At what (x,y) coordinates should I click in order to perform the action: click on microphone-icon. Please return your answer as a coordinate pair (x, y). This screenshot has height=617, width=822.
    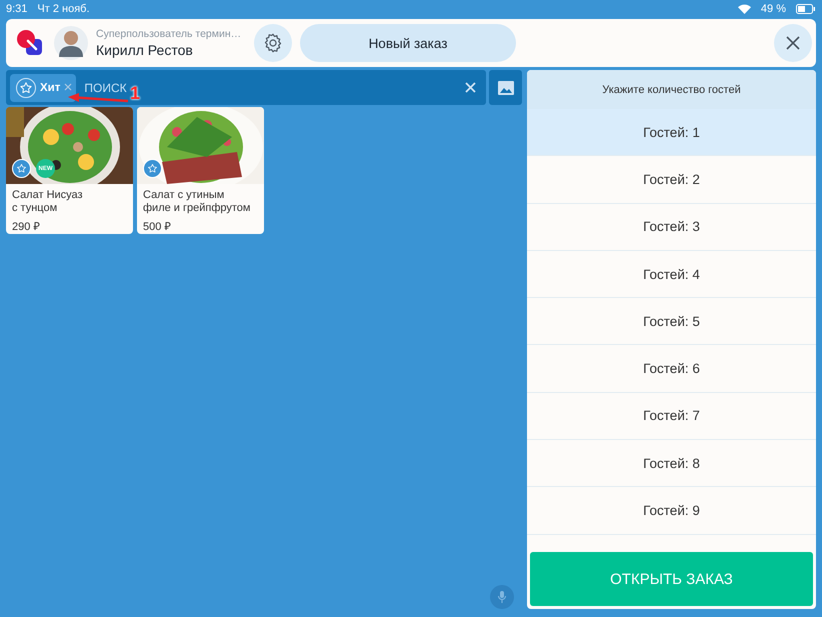
    Looking at the image, I should click on (502, 597).